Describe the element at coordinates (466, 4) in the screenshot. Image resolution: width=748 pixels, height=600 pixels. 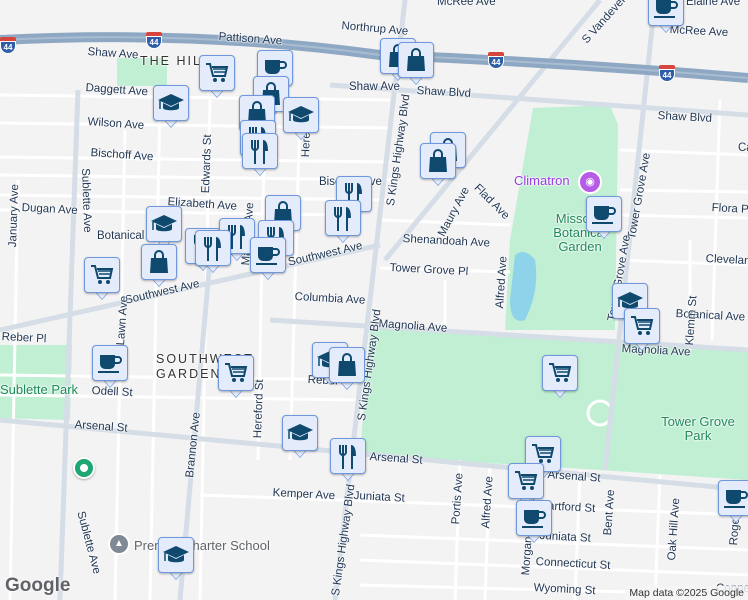
I see `street-label: McRee Ave` at that location.